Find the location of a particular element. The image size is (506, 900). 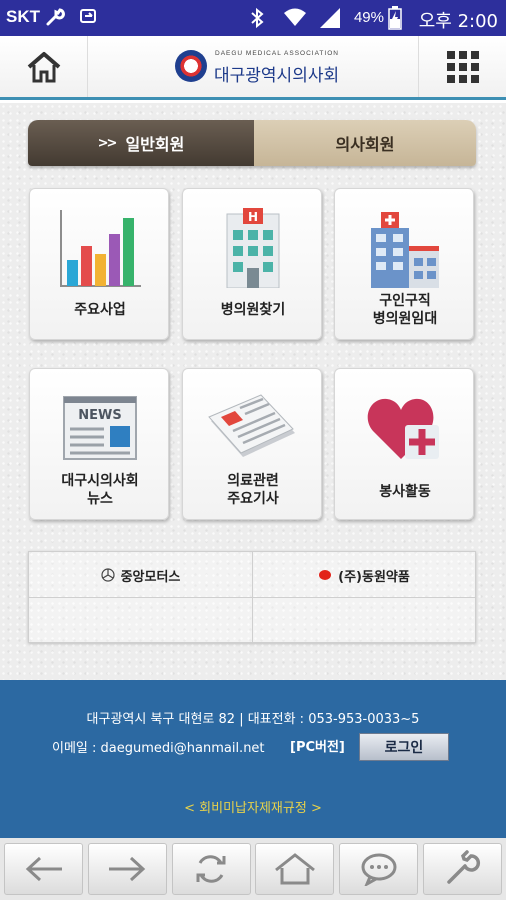

sync-status-icon is located at coordinates (89, 19).